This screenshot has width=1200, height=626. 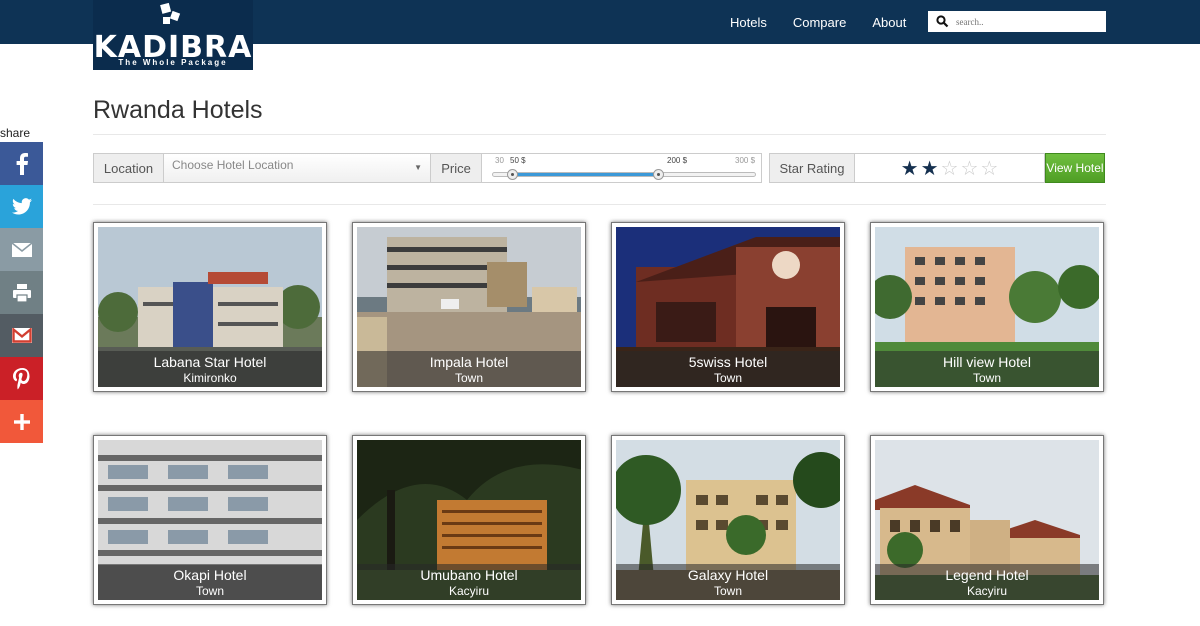 I want to click on hotel-card: Galaxy Hotel Town, so click(x=728, y=520).